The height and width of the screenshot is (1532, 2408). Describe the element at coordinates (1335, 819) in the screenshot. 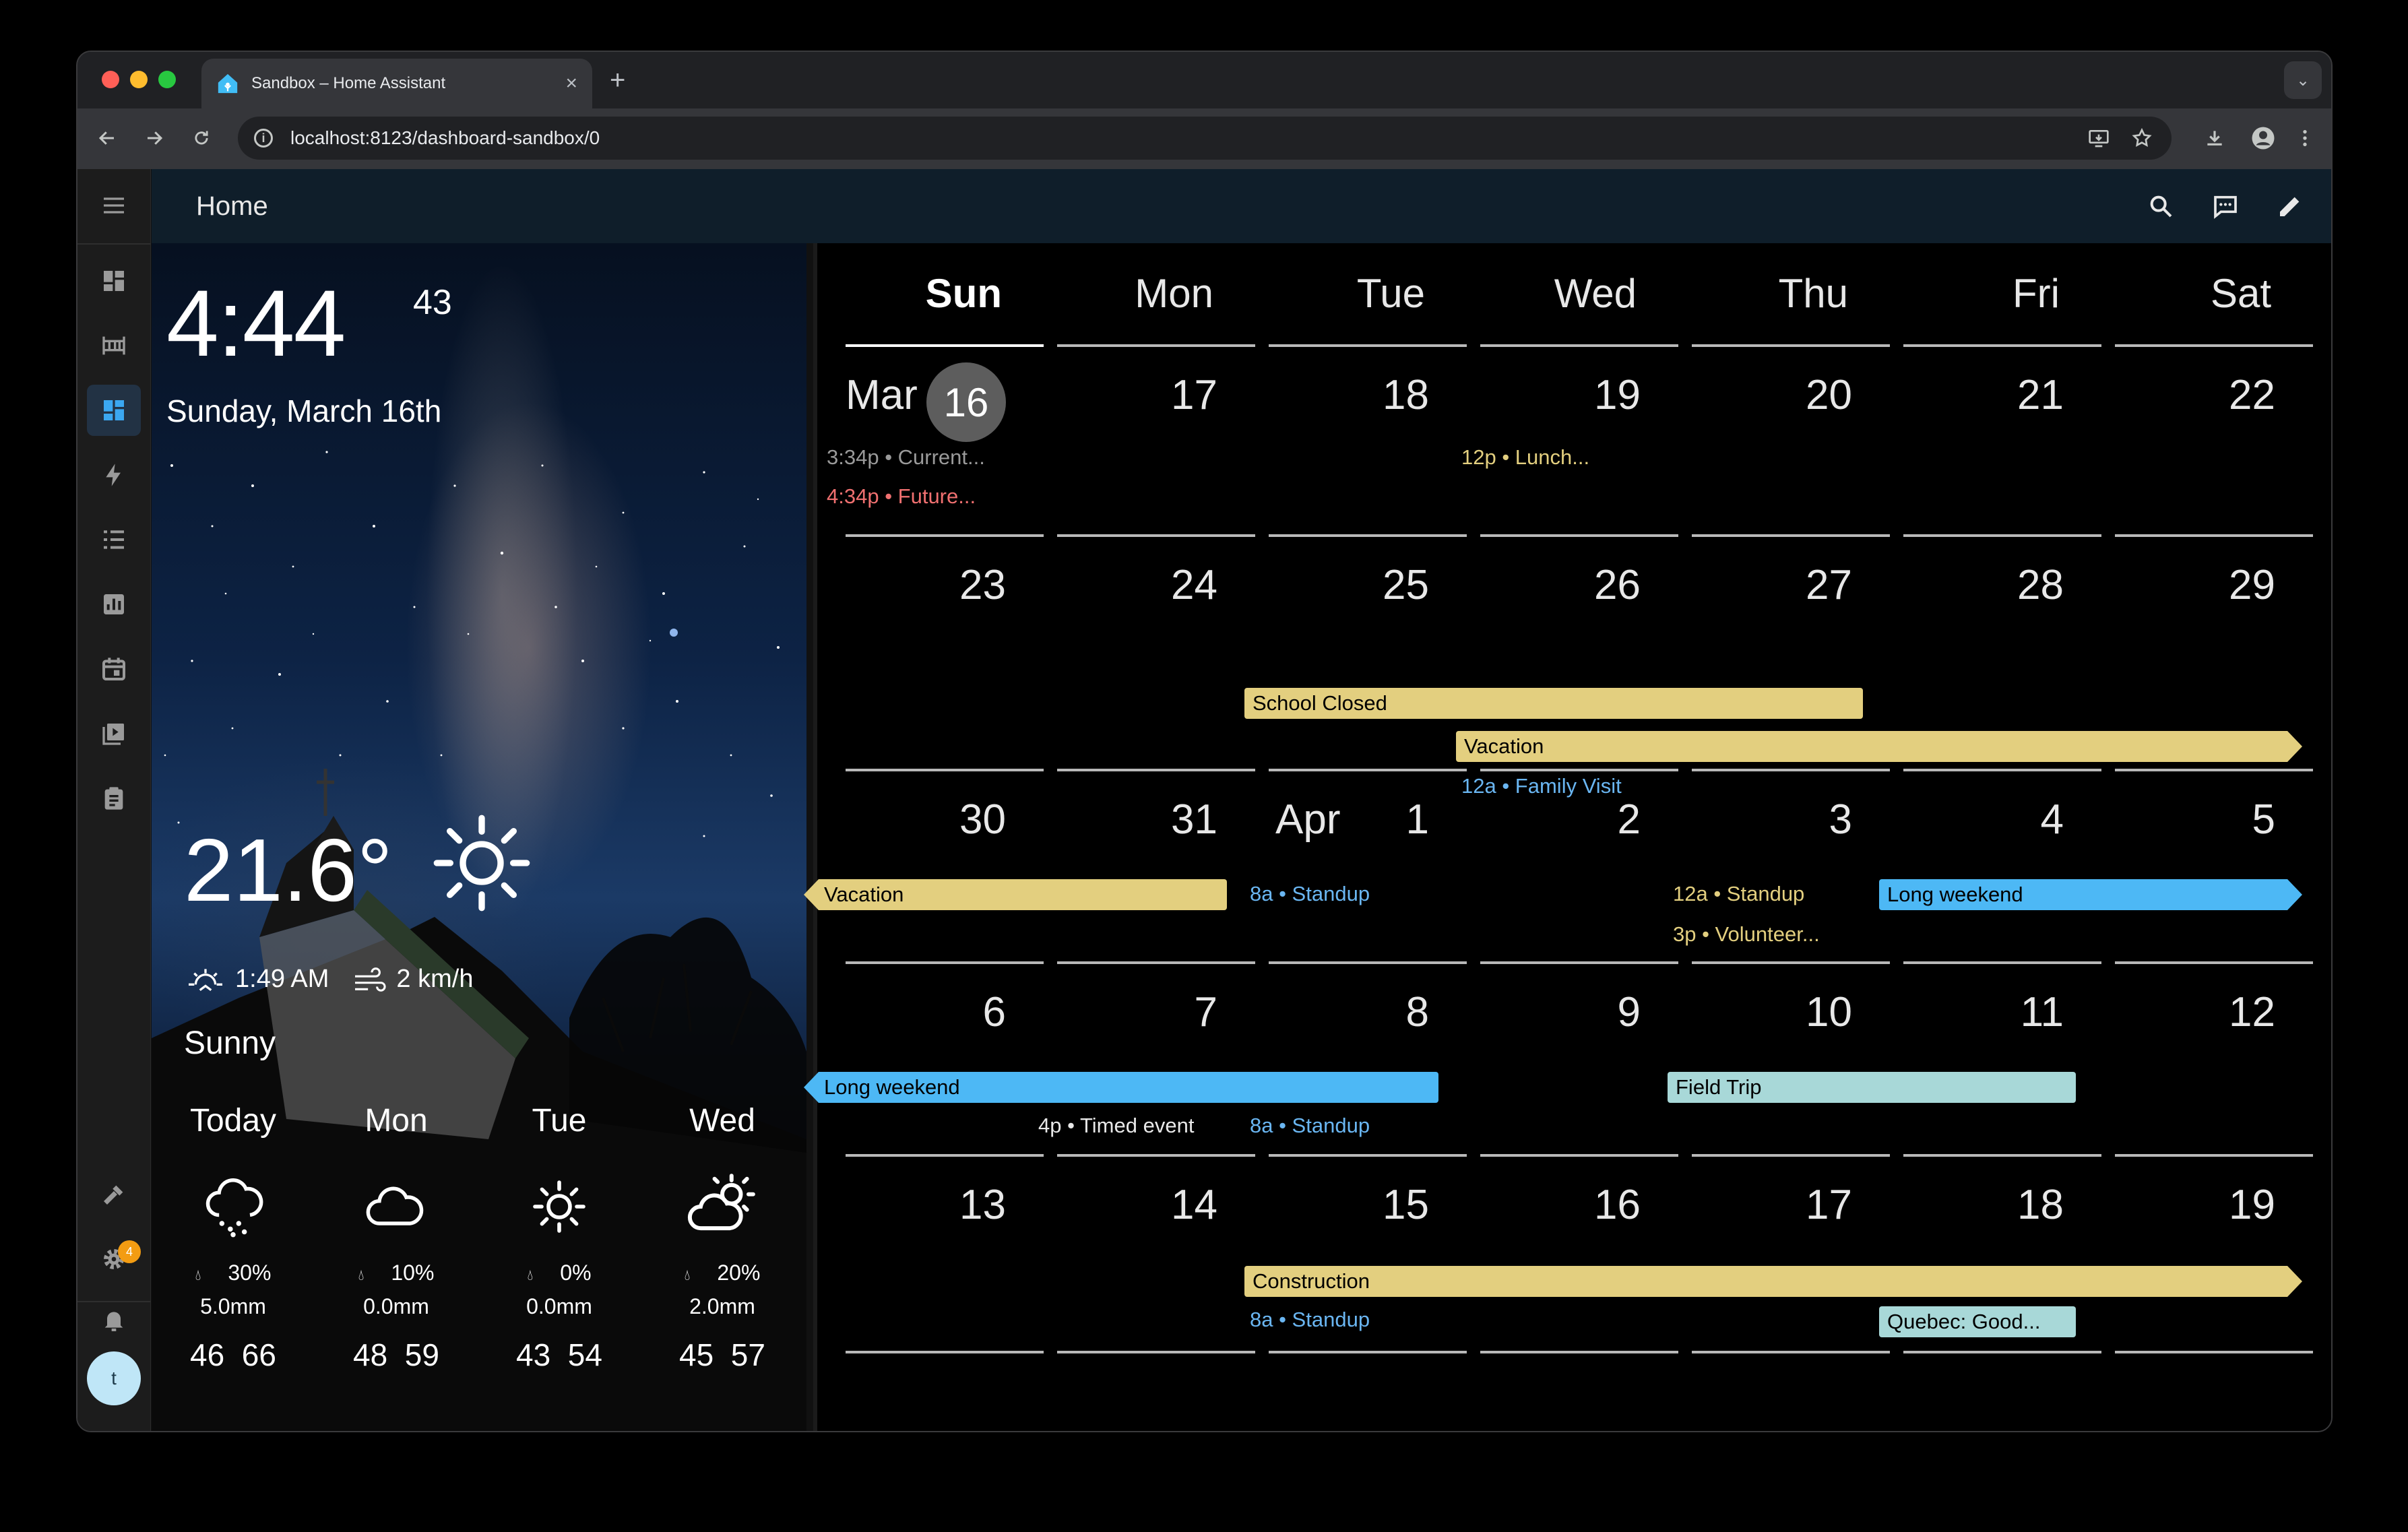

I see `day-number: 1` at that location.